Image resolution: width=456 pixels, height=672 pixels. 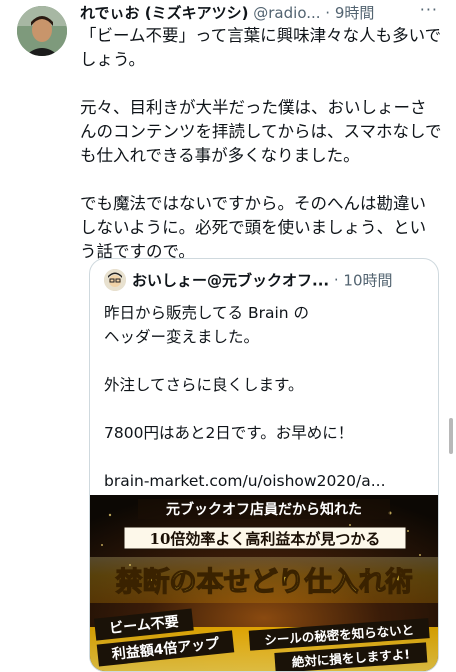 I want to click on banner-line2: 10倍効率よく高利益本が見つかる, so click(x=265, y=539).